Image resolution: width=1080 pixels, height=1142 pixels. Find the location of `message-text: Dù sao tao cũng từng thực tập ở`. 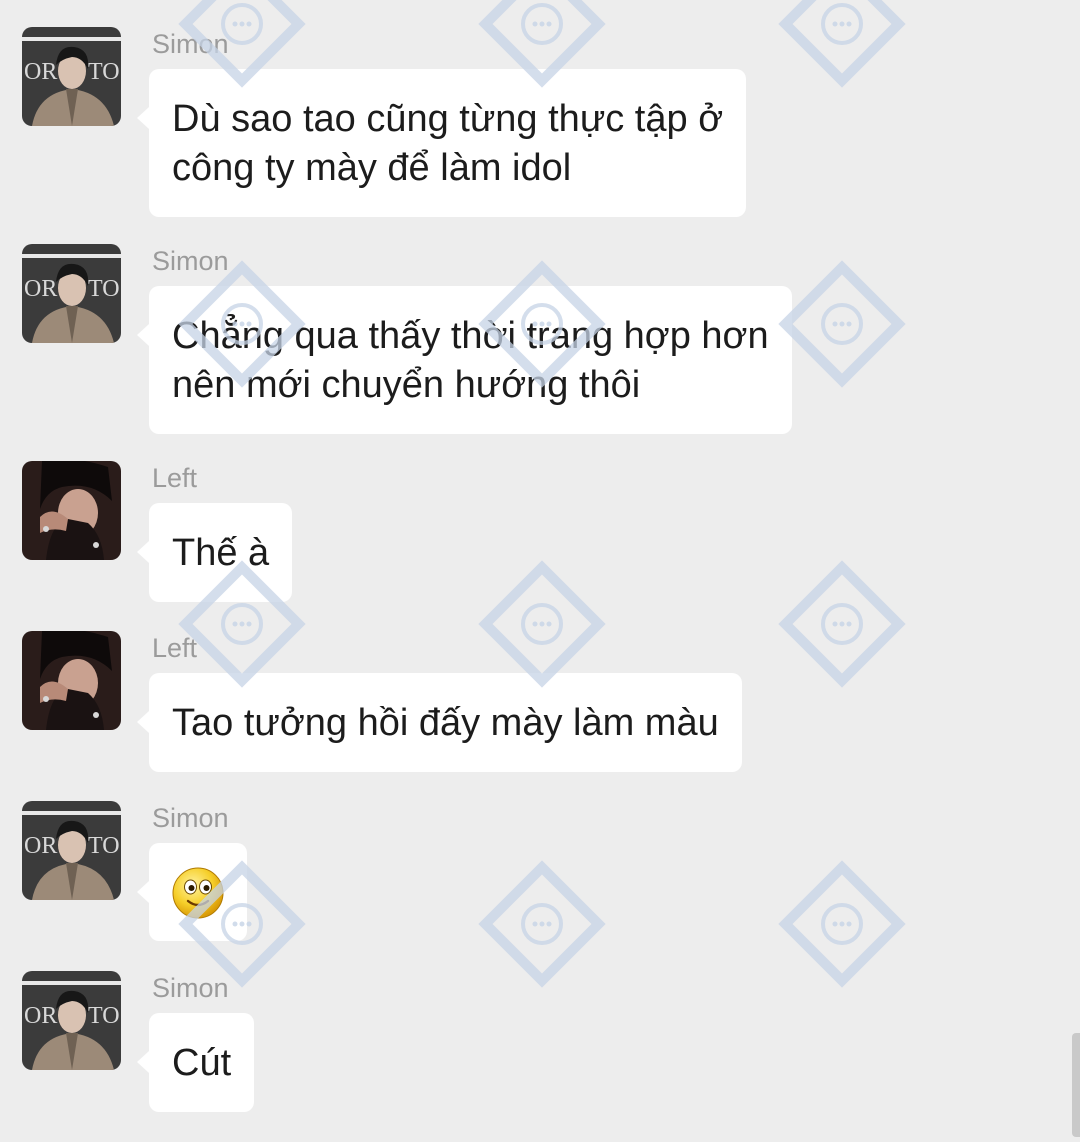

message-text: Dù sao tao cũng từng thực tập ở is located at coordinates (448, 119).